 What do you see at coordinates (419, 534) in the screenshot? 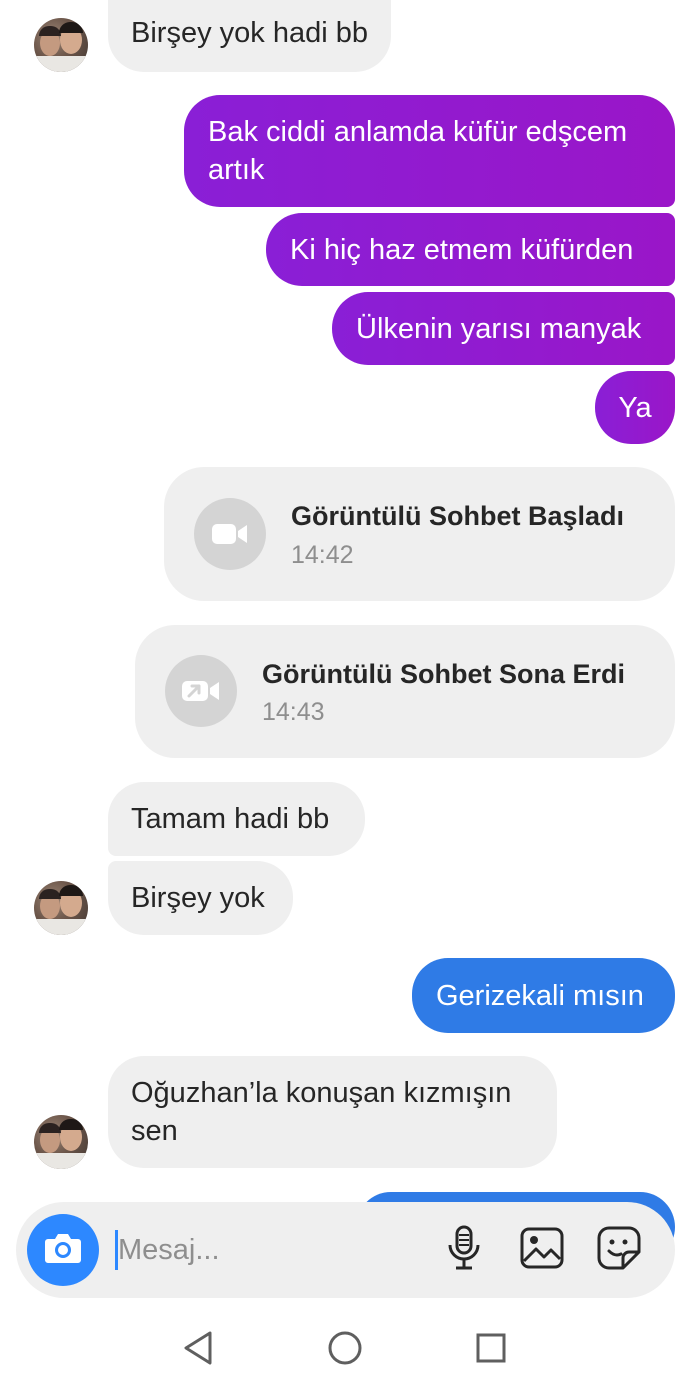
I see `video-call-started-card: Görüntülü Sohbet Başladı 14:42` at bounding box center [419, 534].